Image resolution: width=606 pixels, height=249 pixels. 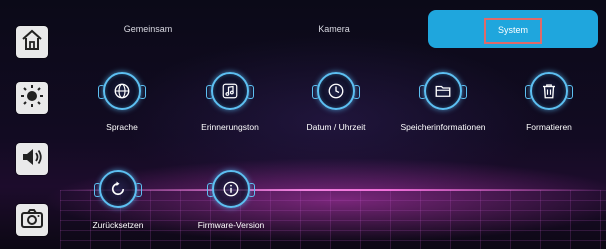 I want to click on brightness-icon, so click(x=32, y=98).